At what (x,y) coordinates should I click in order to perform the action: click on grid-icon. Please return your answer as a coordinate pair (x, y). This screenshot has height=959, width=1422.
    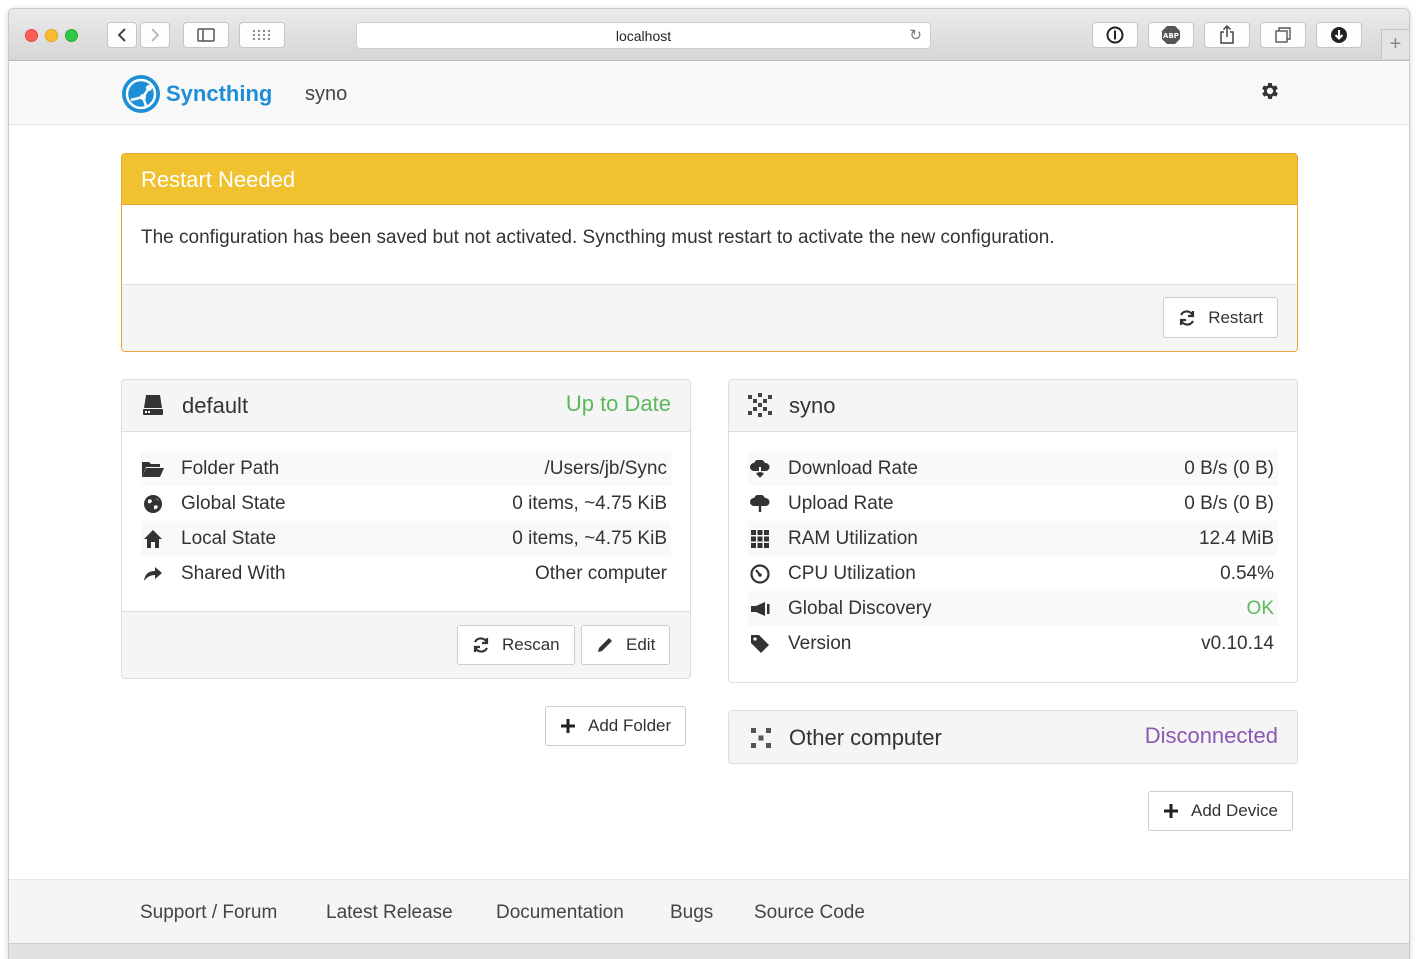
    Looking at the image, I should click on (261, 35).